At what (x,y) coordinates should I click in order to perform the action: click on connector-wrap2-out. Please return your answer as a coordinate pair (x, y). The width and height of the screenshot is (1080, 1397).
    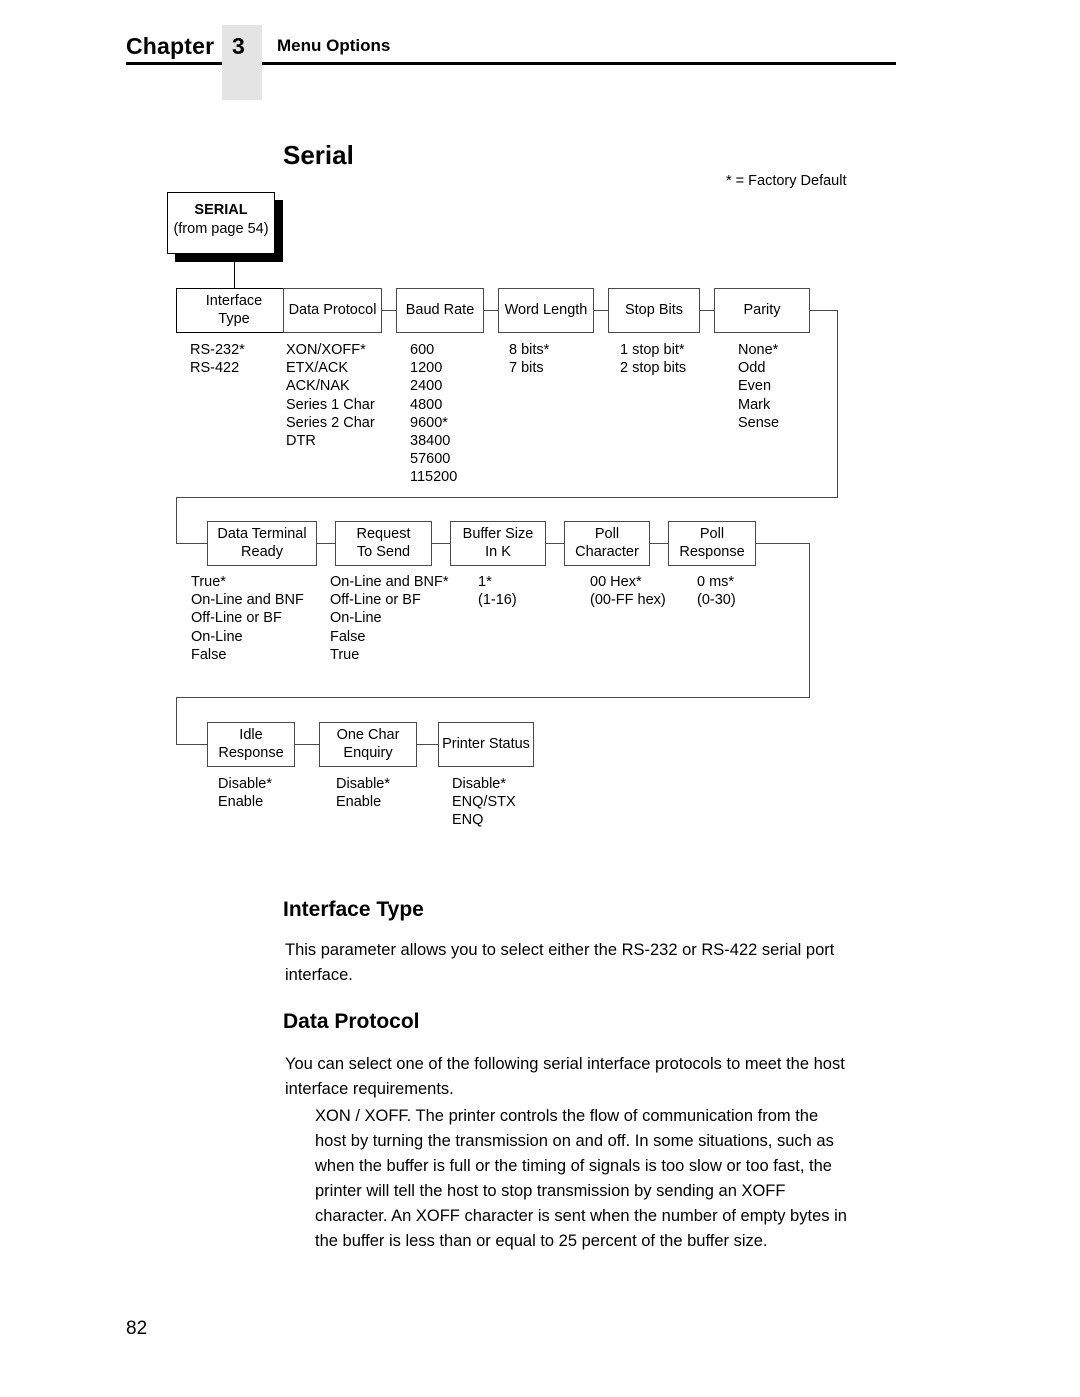
    Looking at the image, I should click on (783, 544).